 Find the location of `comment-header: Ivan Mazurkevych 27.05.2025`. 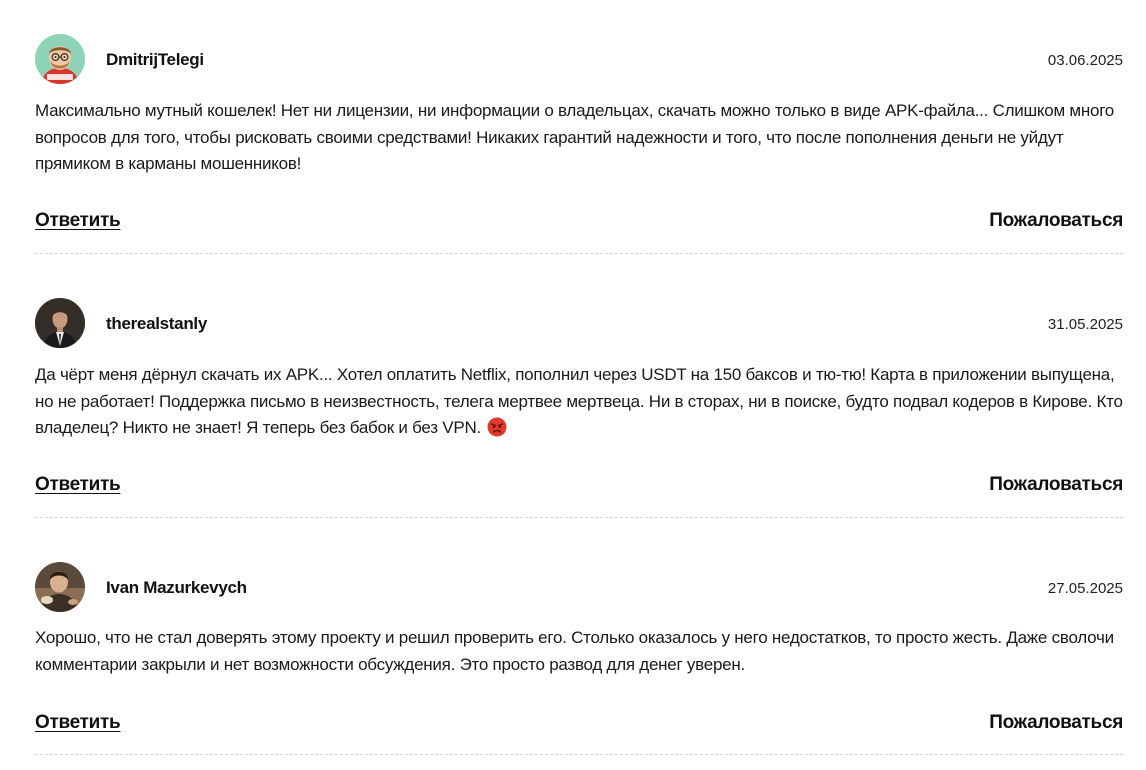

comment-header: Ivan Mazurkevych 27.05.2025 is located at coordinates (579, 588).